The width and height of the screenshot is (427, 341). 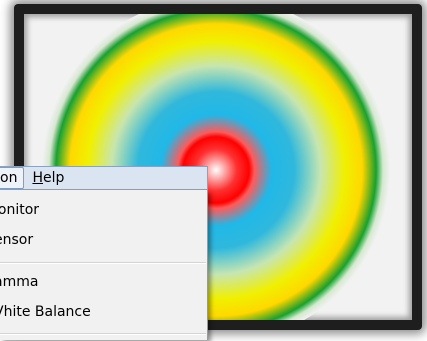 What do you see at coordinates (53, 178) in the screenshot?
I see `help-rest: elp` at bounding box center [53, 178].